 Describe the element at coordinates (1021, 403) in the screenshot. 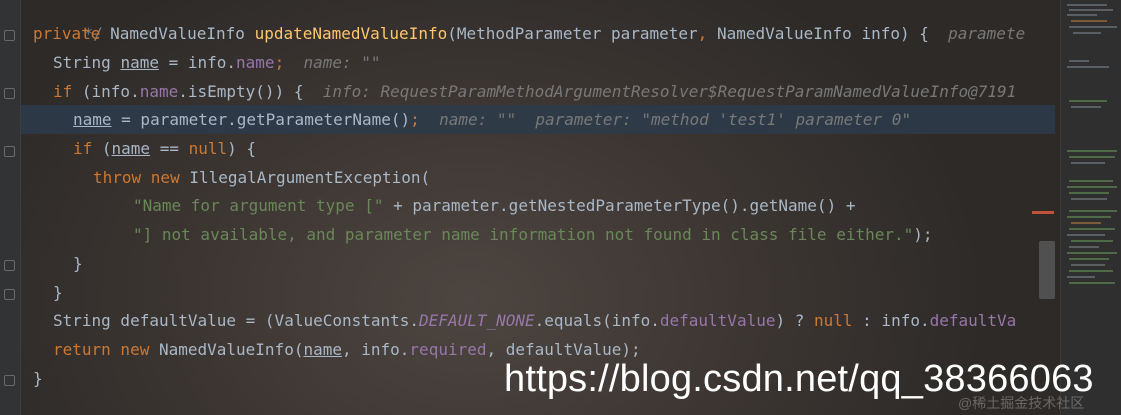

I see `sub-watermark: @稀土掘金技术社区` at that location.